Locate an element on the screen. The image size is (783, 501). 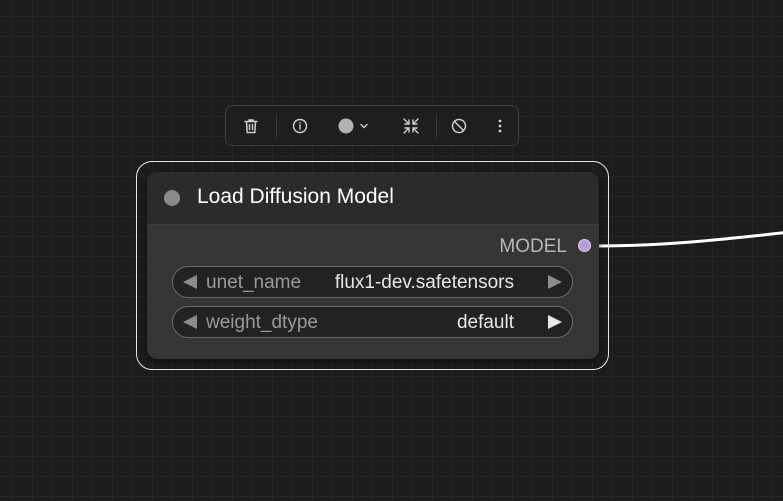
info-button is located at coordinates (301, 125).